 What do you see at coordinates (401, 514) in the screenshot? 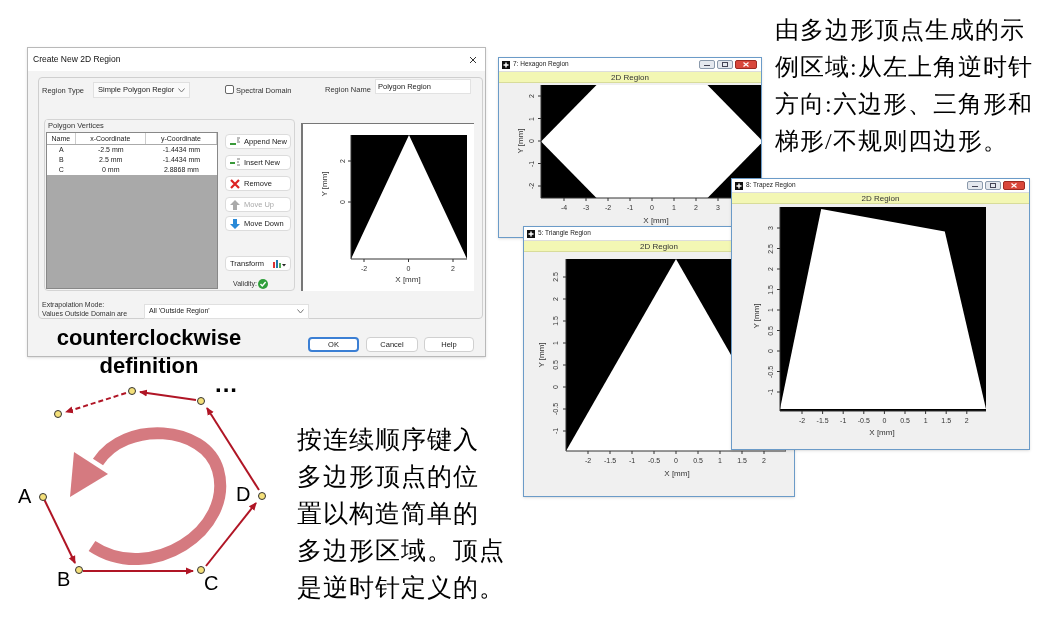
I see `description-text: 按连续顺序键入 多边形顶点的位 置以构造简单的 多边形区域。顶点 是逆时针定义的。` at bounding box center [401, 514].